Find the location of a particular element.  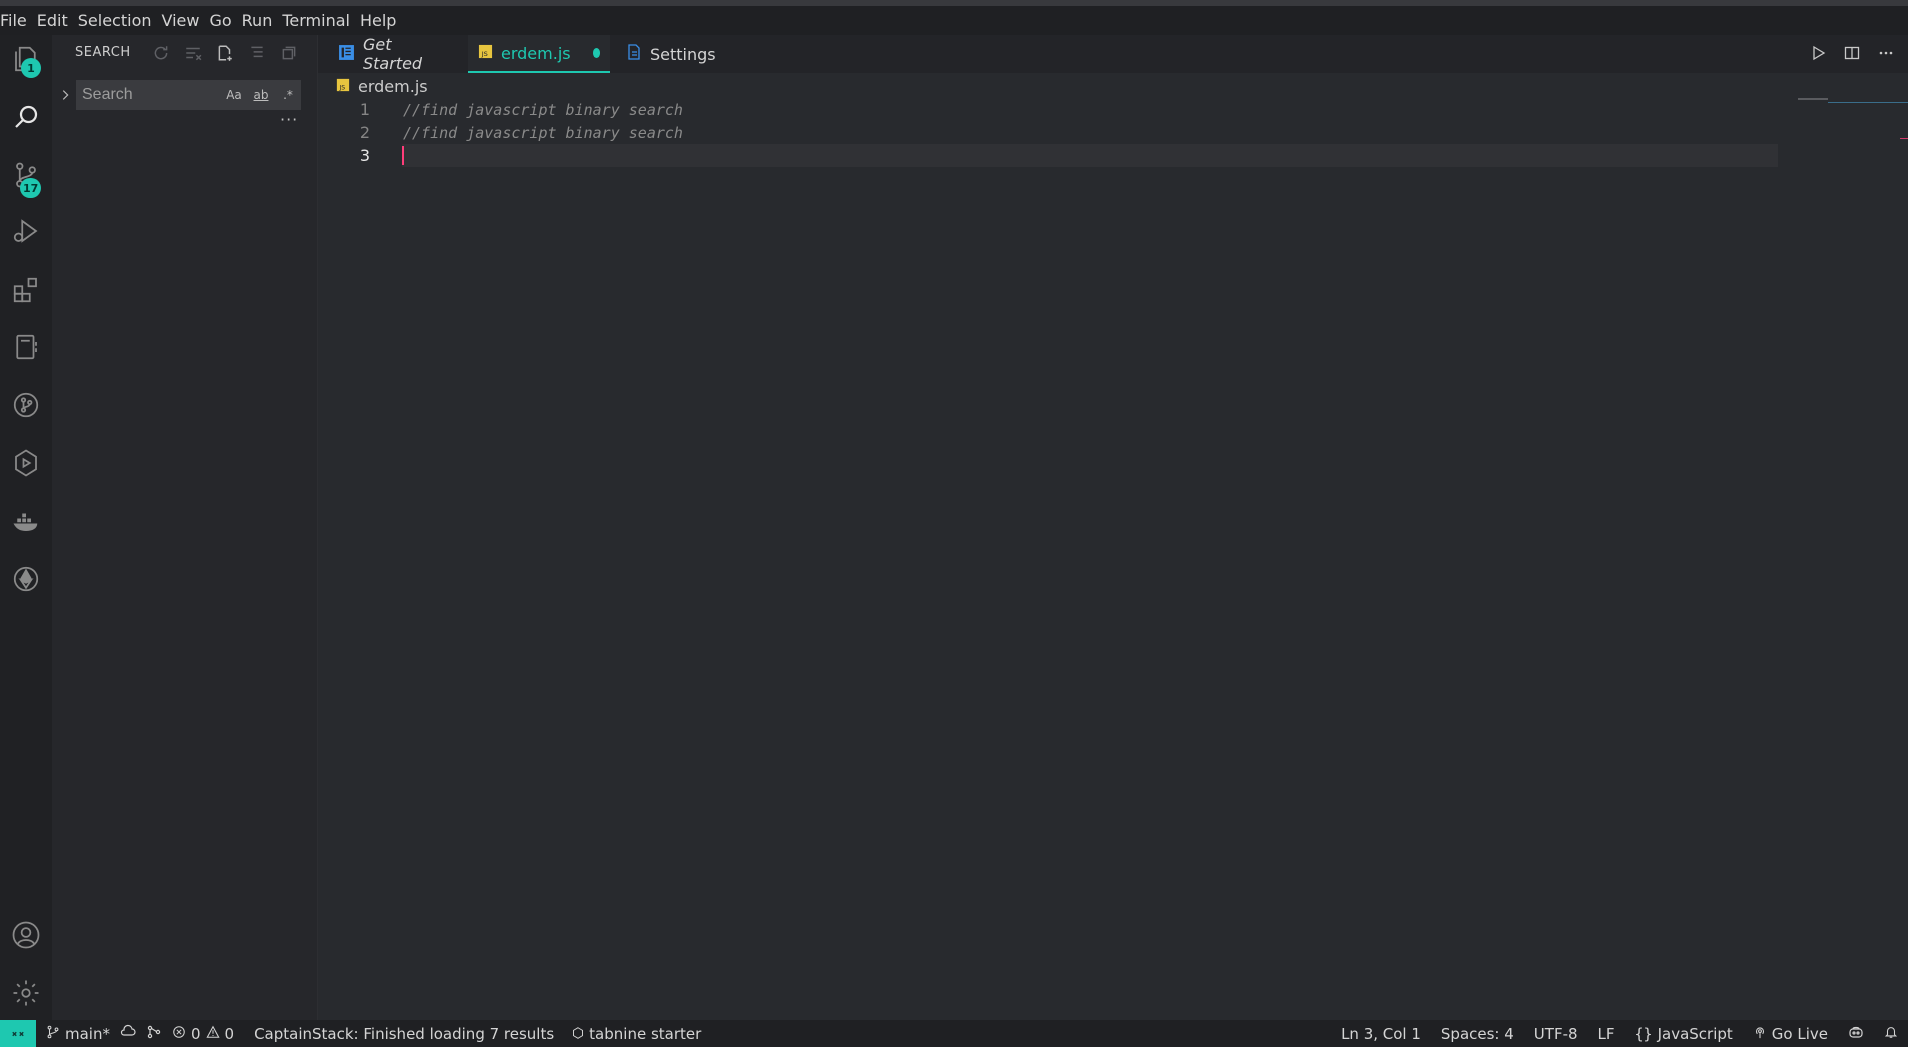

sidebar-actions is located at coordinates (225, 53).